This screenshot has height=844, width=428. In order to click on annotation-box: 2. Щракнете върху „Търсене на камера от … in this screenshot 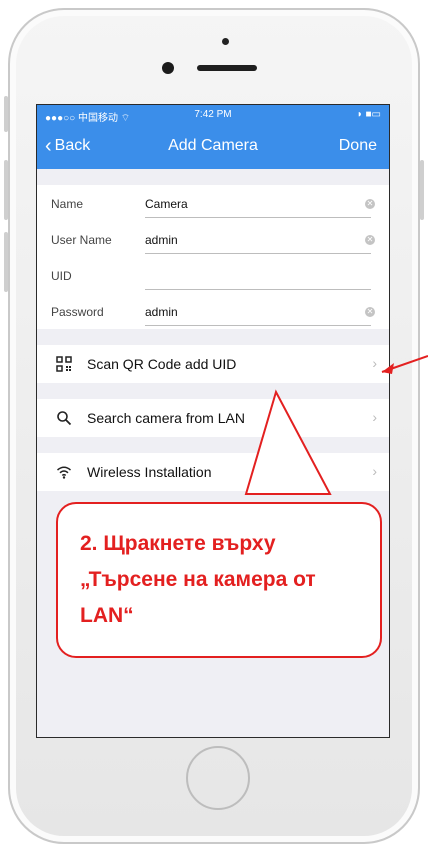, I will do `click(219, 580)`.